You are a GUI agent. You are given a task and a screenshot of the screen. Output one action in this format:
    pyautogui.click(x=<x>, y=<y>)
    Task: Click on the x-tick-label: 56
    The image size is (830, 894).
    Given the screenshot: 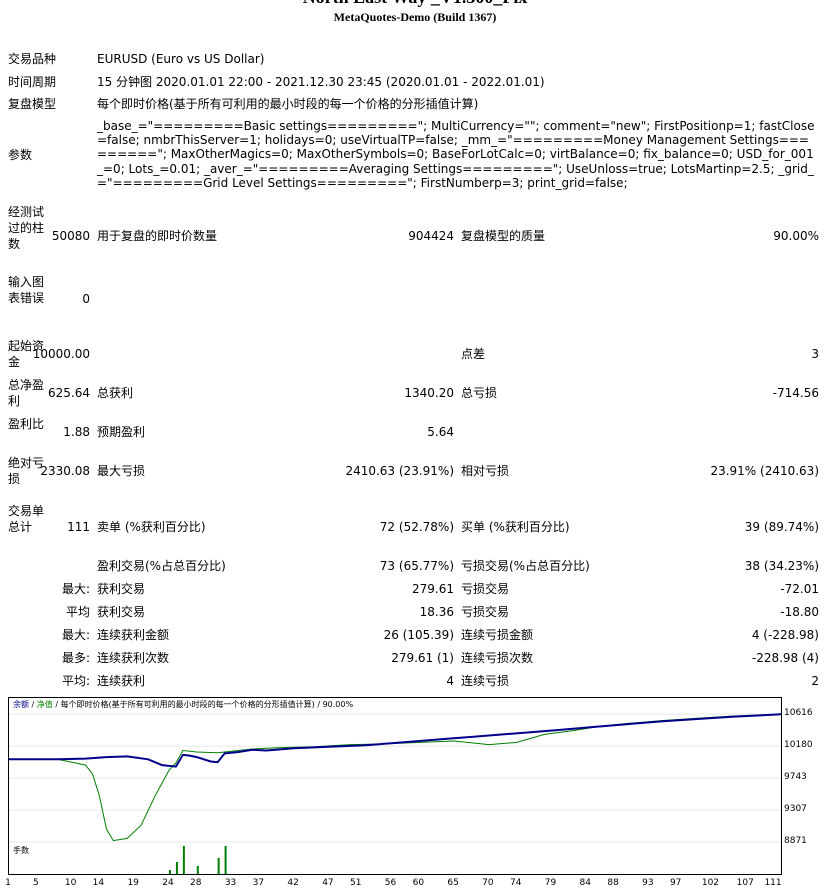 What is the action you would take?
    pyautogui.click(x=390, y=883)
    